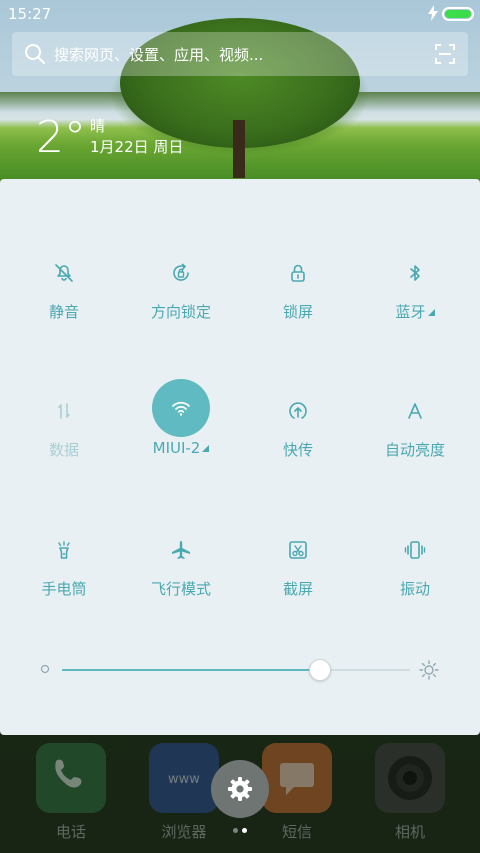 The width and height of the screenshot is (480, 853). Describe the element at coordinates (45, 669) in the screenshot. I see `brightness-low-icon` at that location.